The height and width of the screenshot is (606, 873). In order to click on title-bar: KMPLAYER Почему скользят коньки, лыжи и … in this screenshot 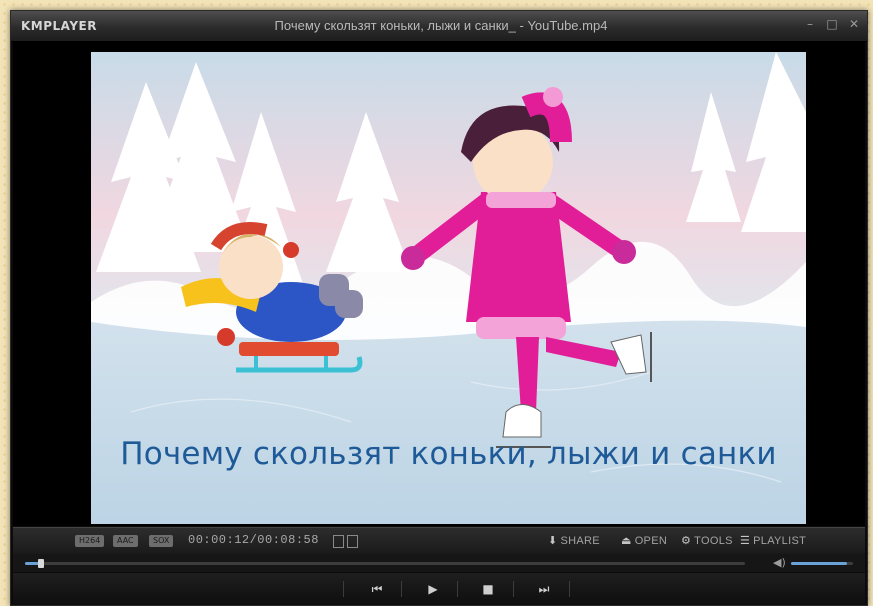, I will do `click(439, 26)`.